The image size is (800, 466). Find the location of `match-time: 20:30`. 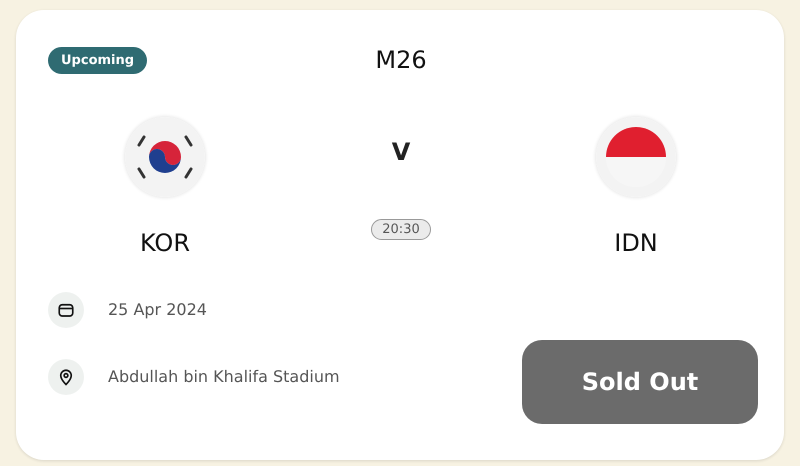

match-time: 20:30 is located at coordinates (401, 229).